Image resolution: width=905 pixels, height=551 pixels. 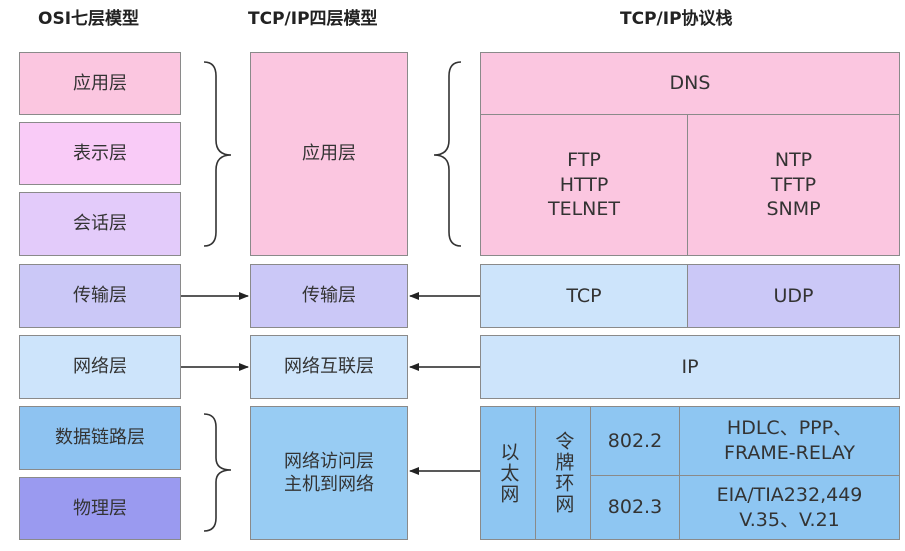 I want to click on osi-upper-layers-brace, so click(x=217, y=154).